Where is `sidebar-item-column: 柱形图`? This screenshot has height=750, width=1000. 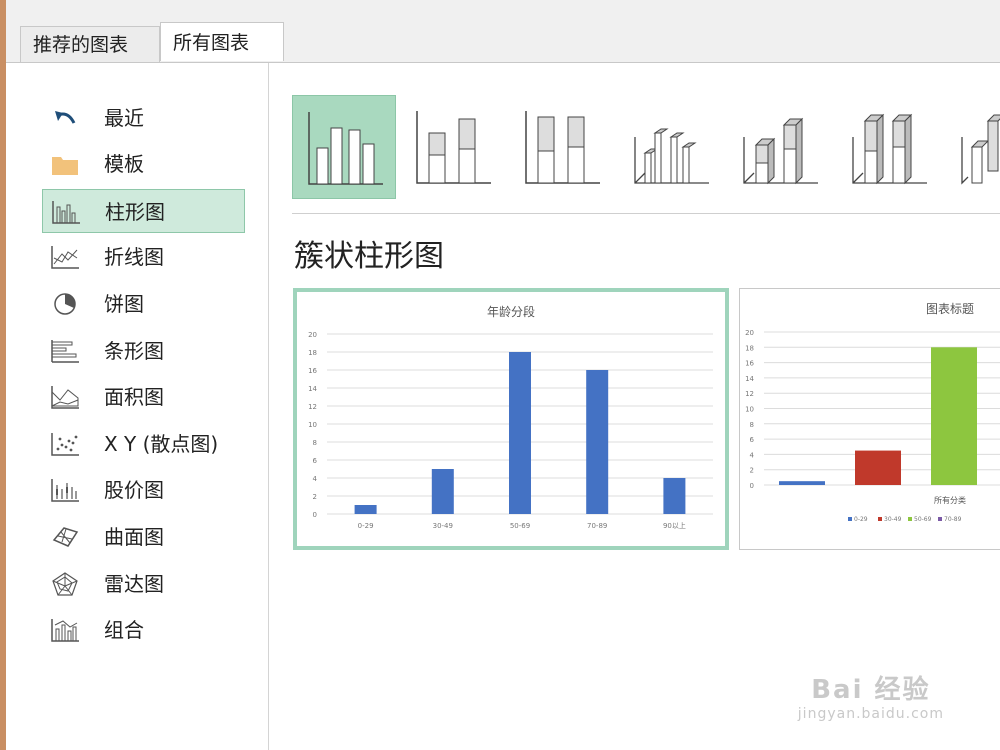
sidebar-item-column: 柱形图 is located at coordinates (143, 211).